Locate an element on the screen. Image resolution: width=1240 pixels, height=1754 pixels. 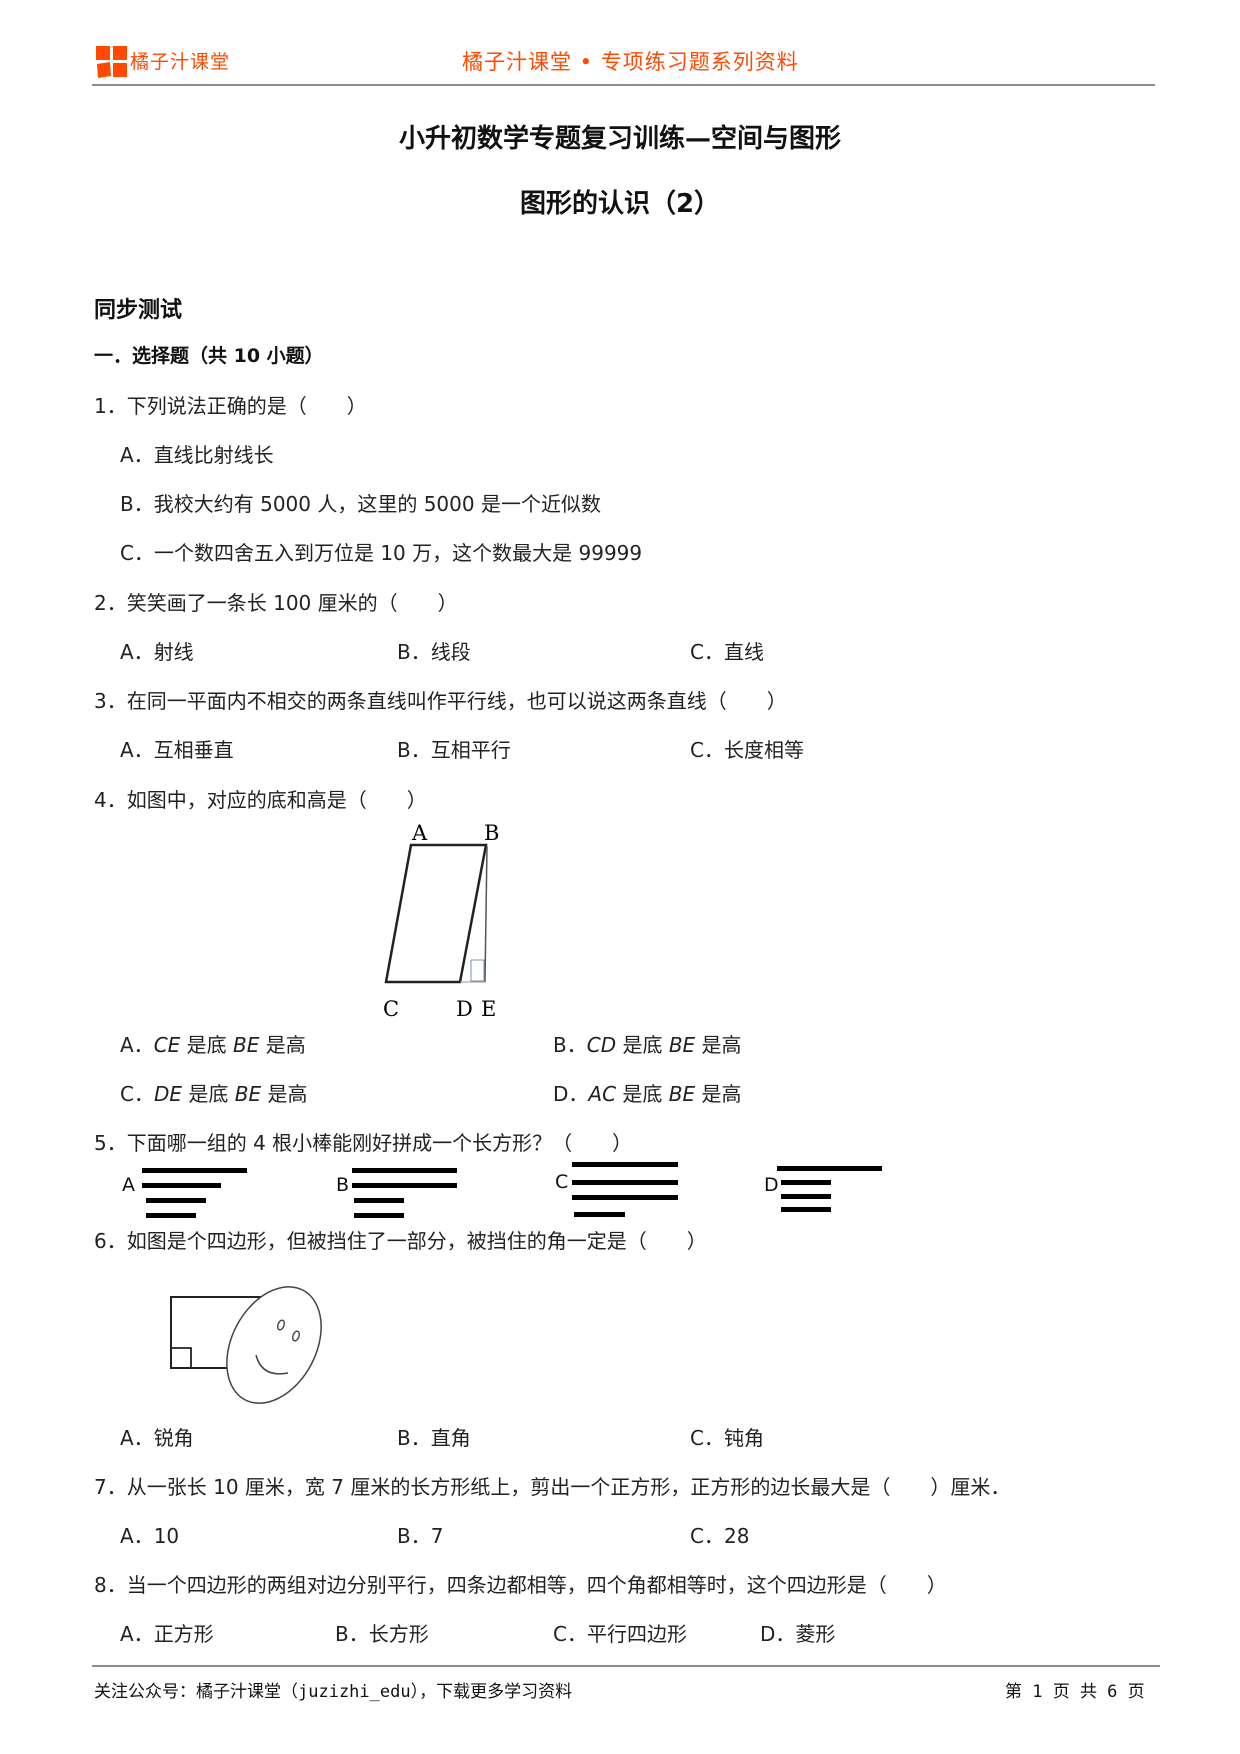
option-text: 正方形 is located at coordinates (183, 1634).